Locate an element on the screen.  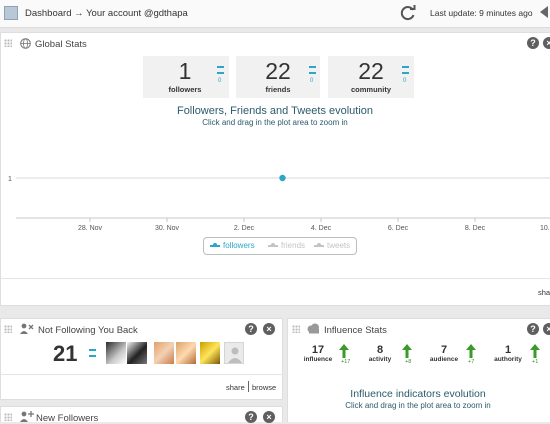
influence-stat: 17 influence is located at coordinates (318, 354).